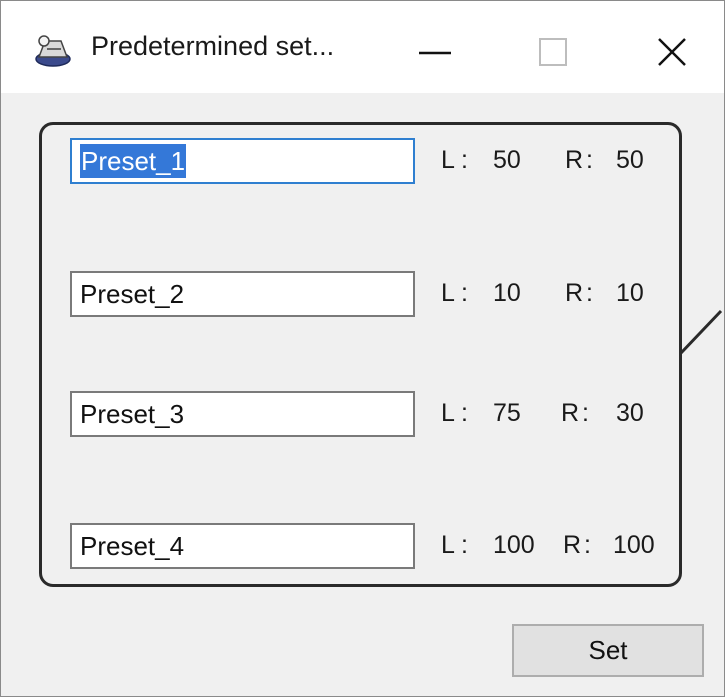 The image size is (725, 698). I want to click on preset-2-r-label: R, so click(574, 293).